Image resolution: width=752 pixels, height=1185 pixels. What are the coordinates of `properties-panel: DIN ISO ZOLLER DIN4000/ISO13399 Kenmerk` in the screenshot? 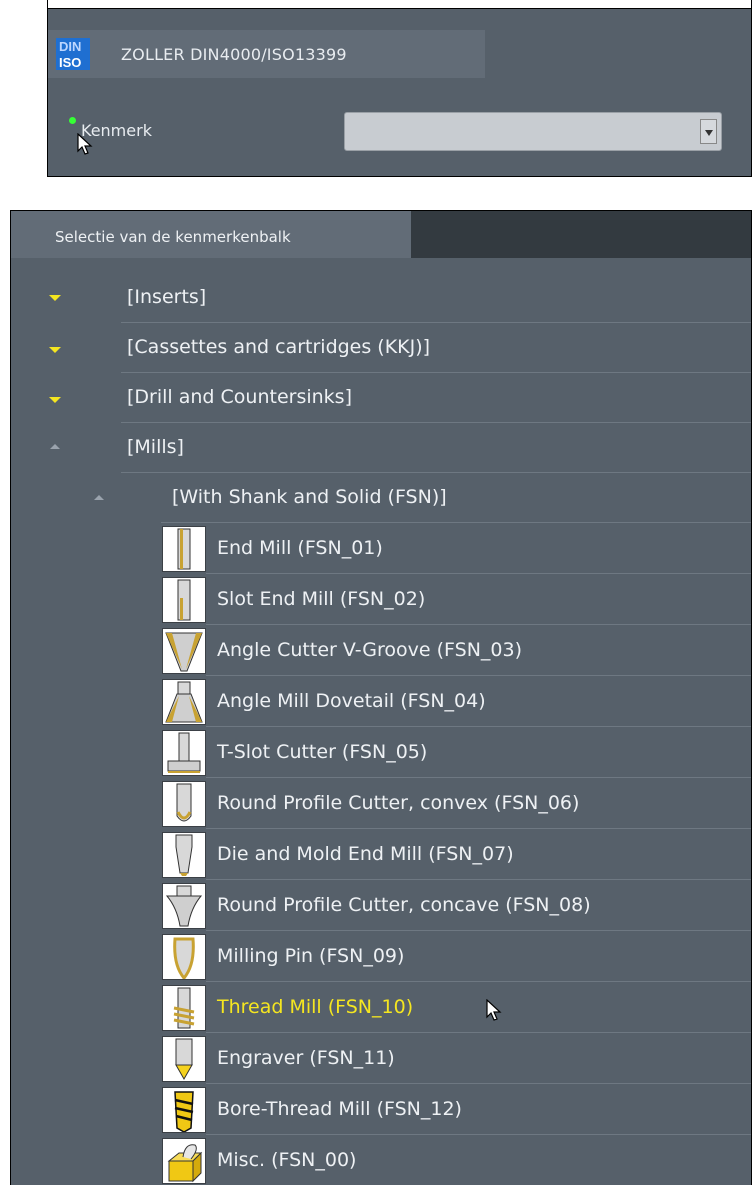 It's located at (399, 88).